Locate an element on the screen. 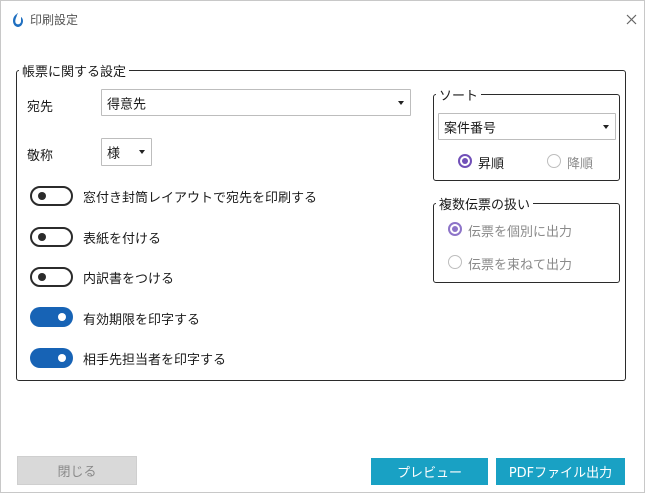 This screenshot has width=647, height=495. destination-label: 宛先 is located at coordinates (40, 107).